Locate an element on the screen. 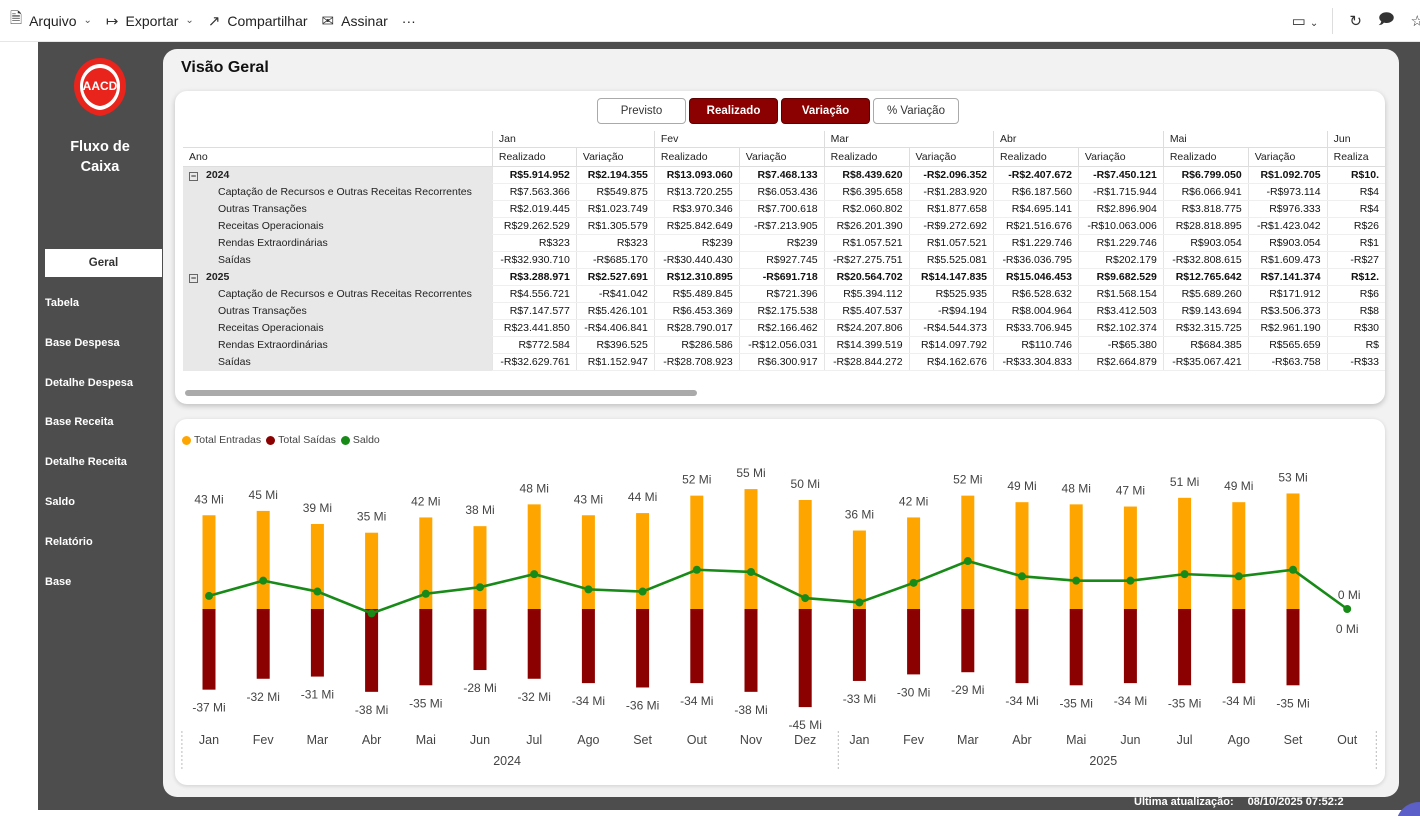  table-cell: R$5.525.081 is located at coordinates (951, 260).